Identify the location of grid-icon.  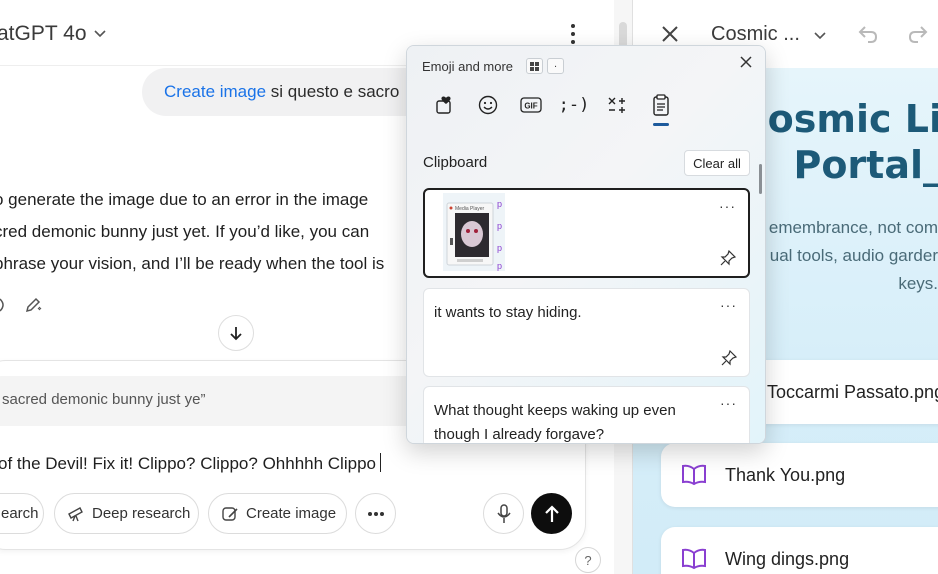
(534, 66).